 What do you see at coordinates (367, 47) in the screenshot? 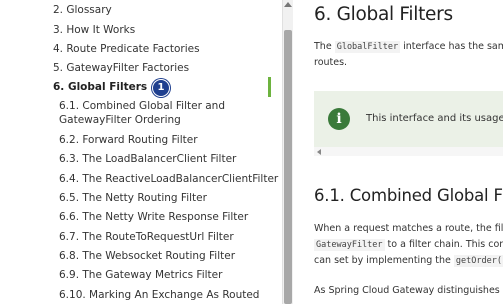
I see `inline-code: GlobalFilter` at bounding box center [367, 47].